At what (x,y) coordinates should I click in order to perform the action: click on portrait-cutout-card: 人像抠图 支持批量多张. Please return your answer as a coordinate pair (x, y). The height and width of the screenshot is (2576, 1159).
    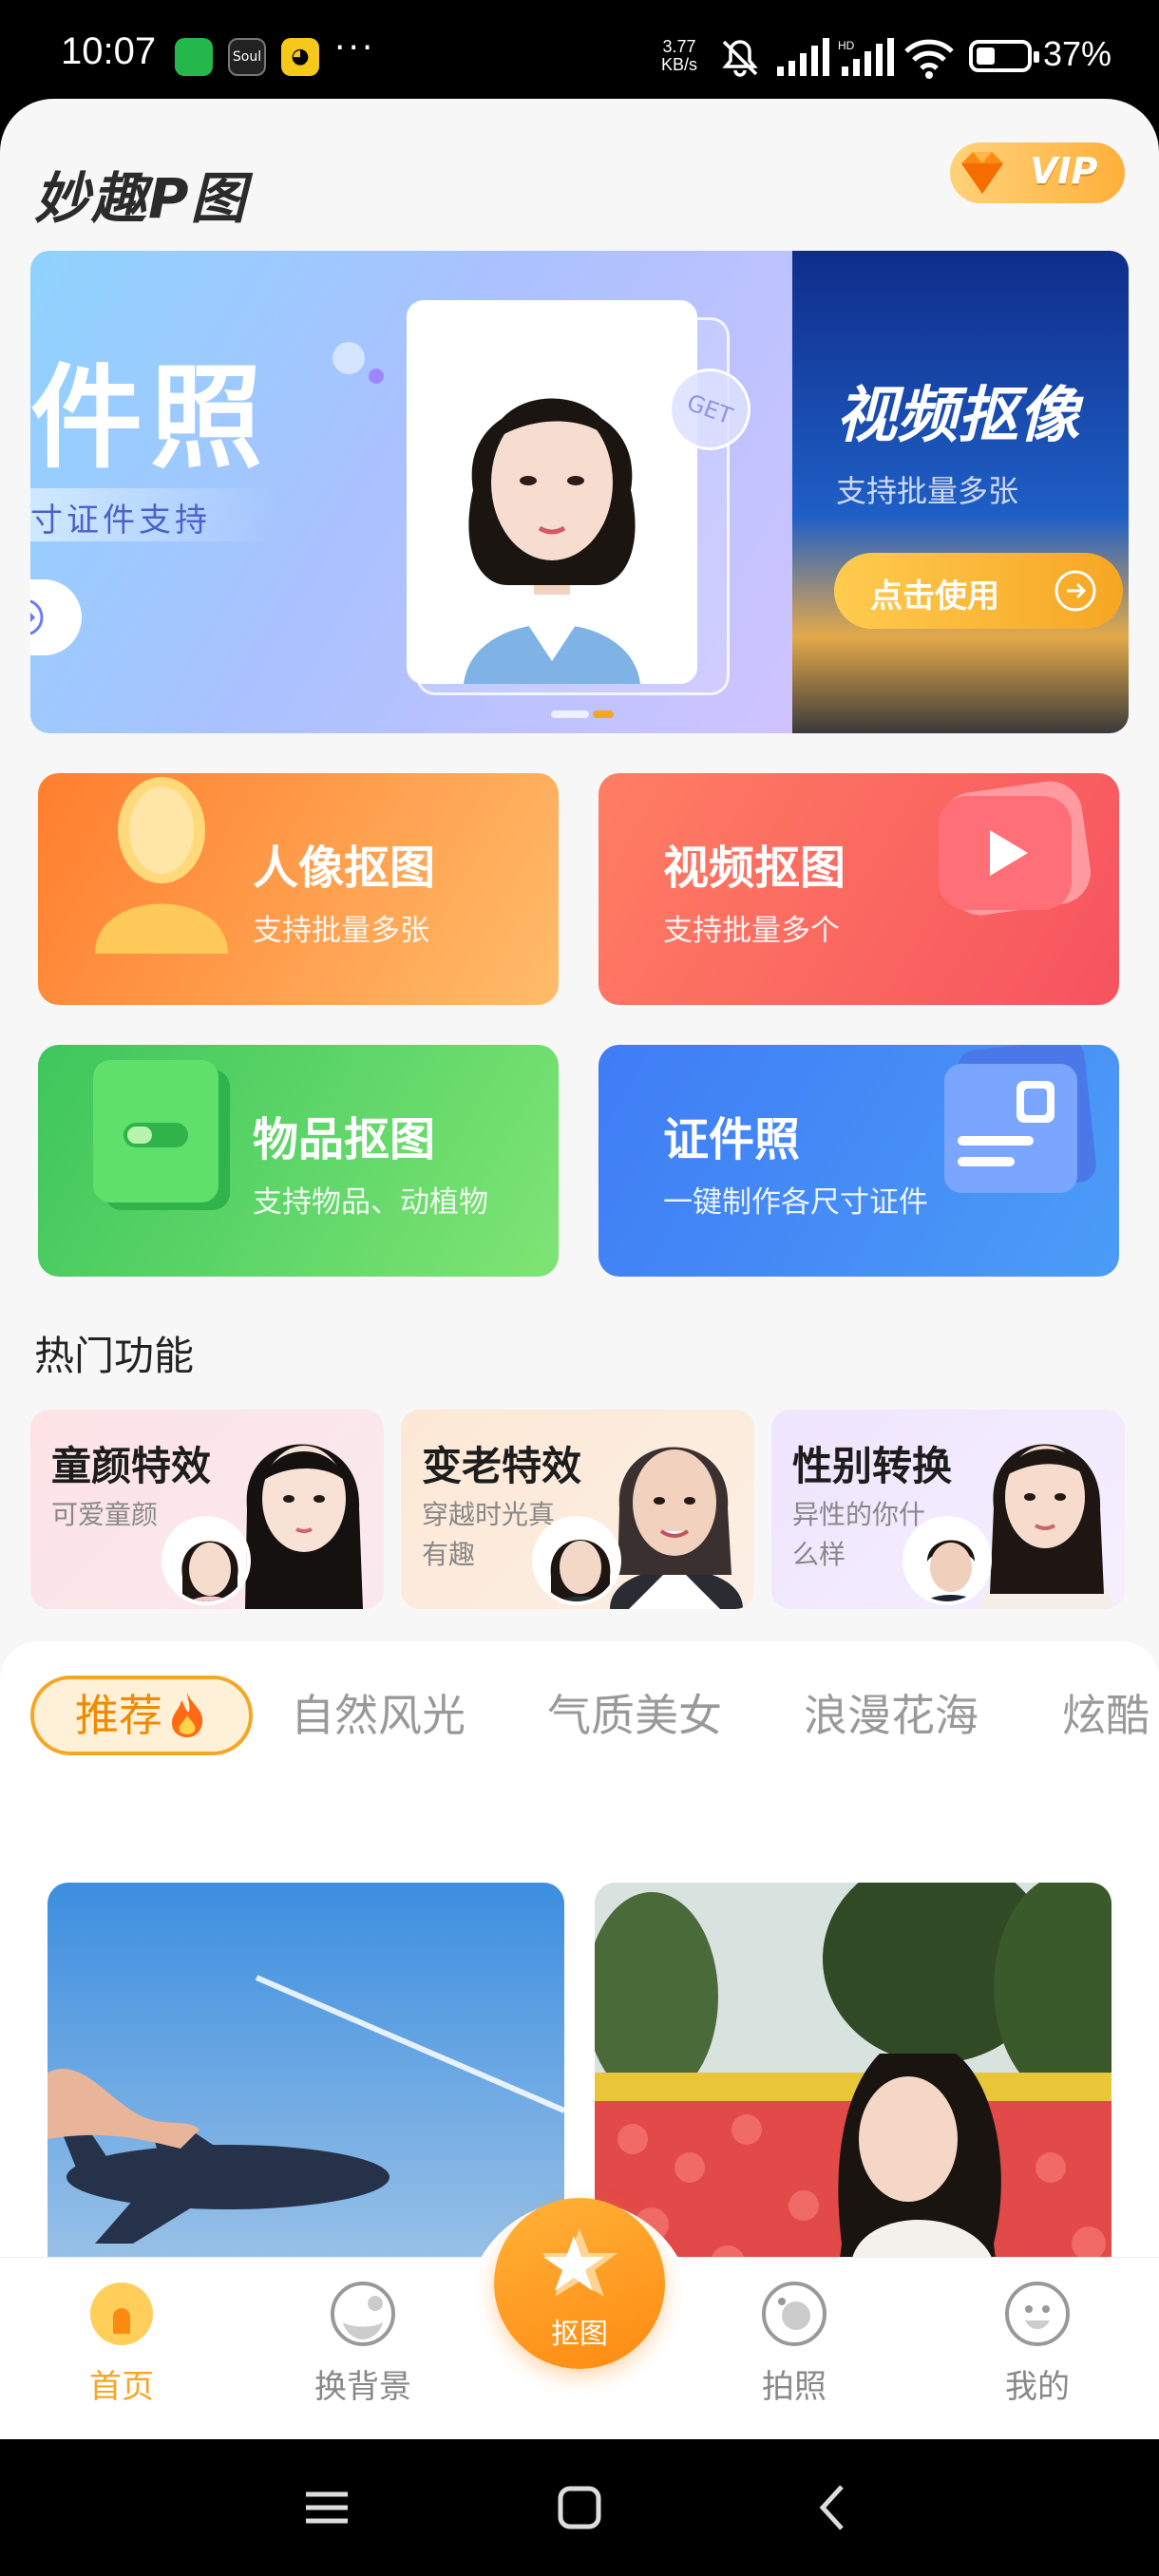
    Looking at the image, I should click on (298, 889).